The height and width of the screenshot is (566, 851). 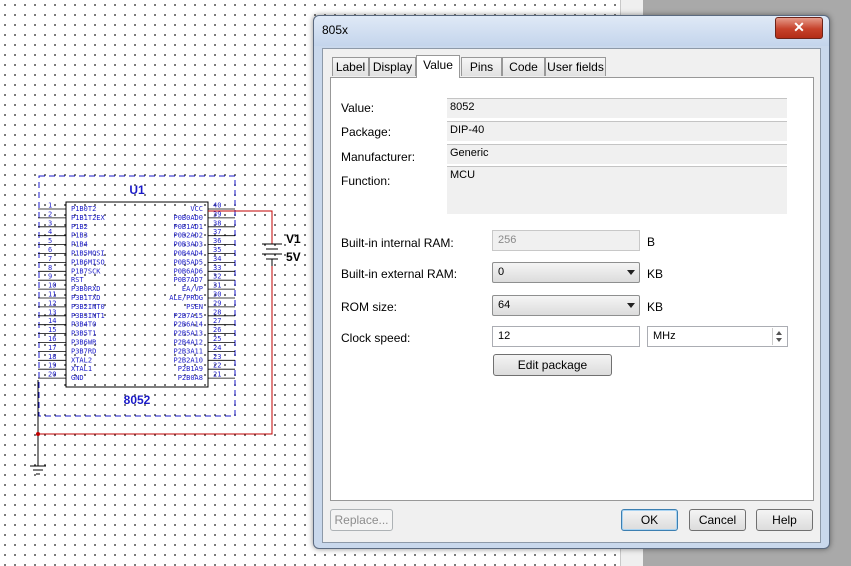 What do you see at coordinates (188, 245) in the screenshot?
I see `pin-name: P0B3AD3` at bounding box center [188, 245].